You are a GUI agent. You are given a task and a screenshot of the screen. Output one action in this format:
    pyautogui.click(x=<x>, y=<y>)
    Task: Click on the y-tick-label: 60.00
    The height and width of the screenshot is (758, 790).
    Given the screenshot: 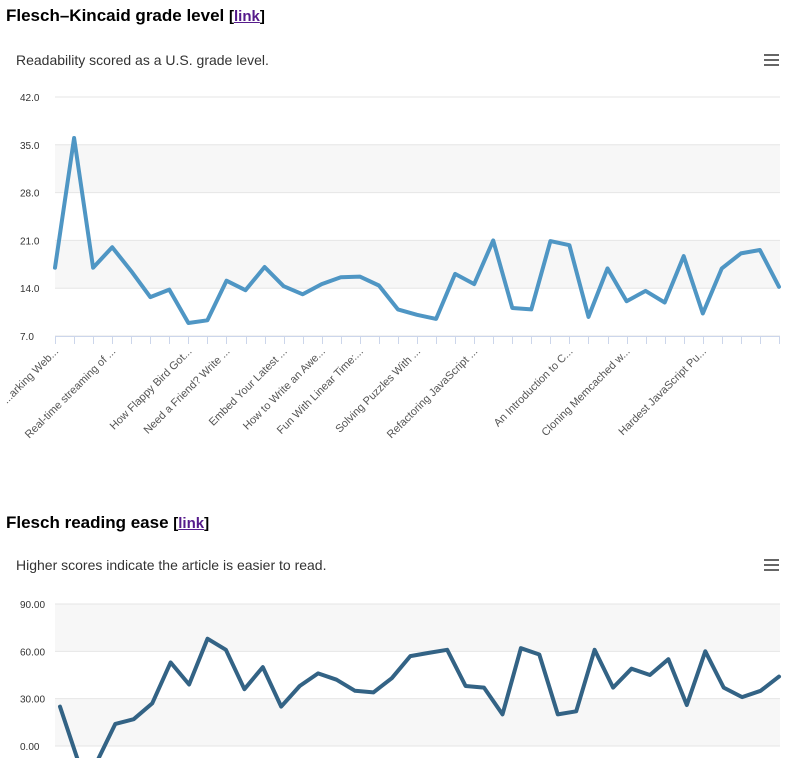 What is the action you would take?
    pyautogui.click(x=32, y=652)
    